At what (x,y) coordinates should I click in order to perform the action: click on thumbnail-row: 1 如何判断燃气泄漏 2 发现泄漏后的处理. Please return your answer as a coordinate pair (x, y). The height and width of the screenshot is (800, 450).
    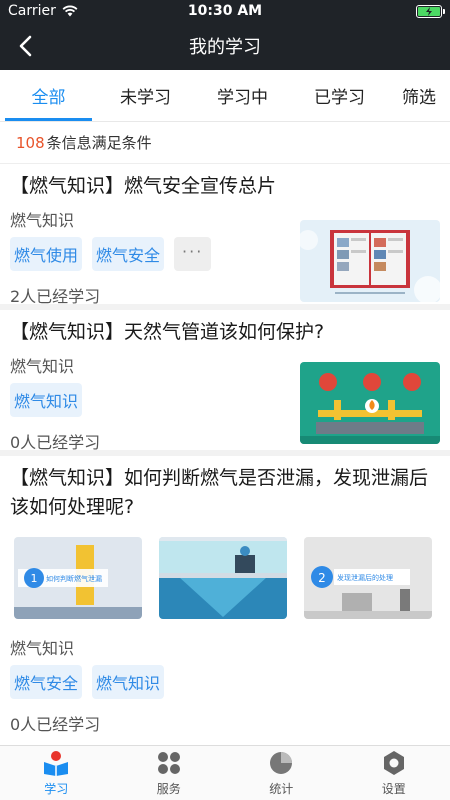
    Looking at the image, I should click on (227, 578).